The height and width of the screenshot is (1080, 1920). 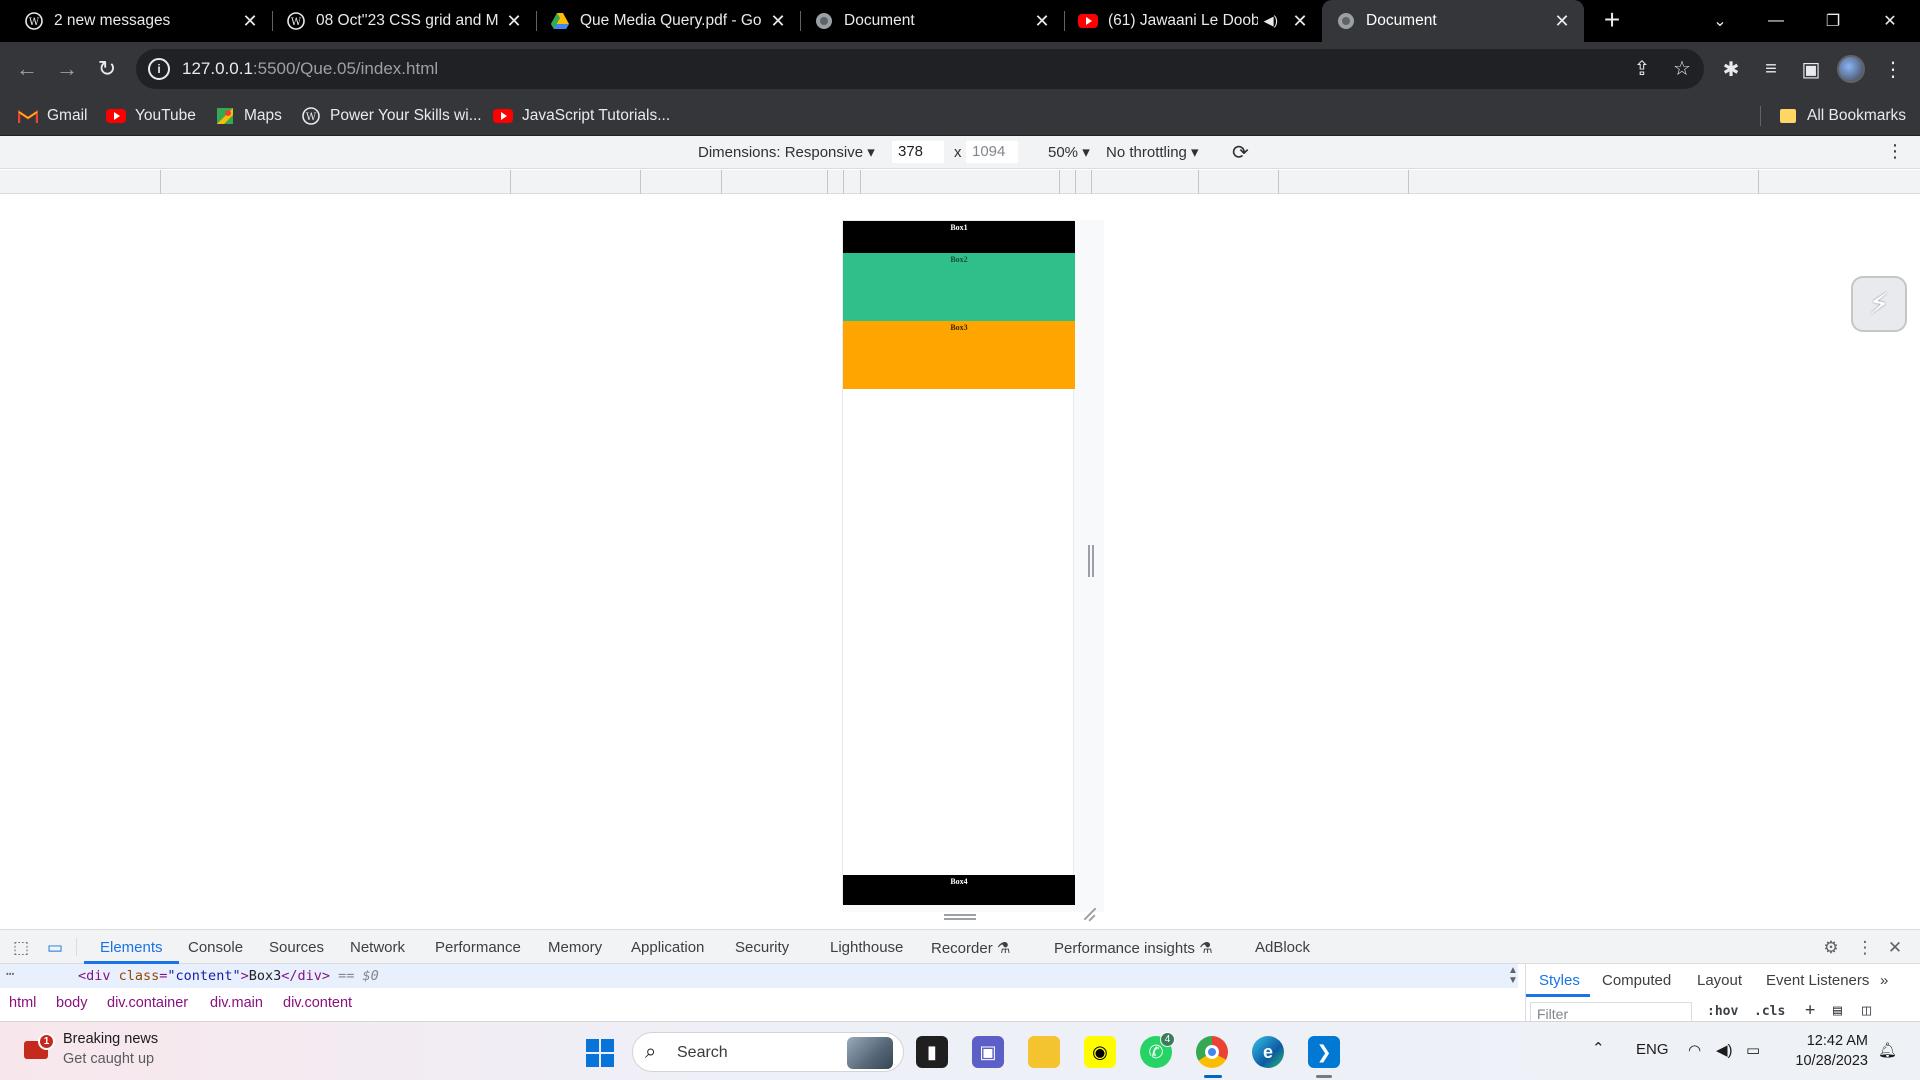 I want to click on corner-resize-handle, so click(x=1089, y=914).